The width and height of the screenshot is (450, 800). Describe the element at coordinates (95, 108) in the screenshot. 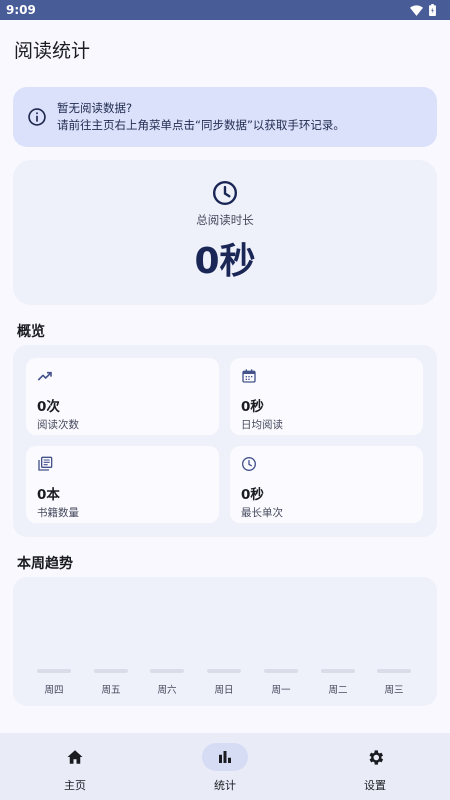

I see `notice-title: 暂无阅读数据?` at that location.